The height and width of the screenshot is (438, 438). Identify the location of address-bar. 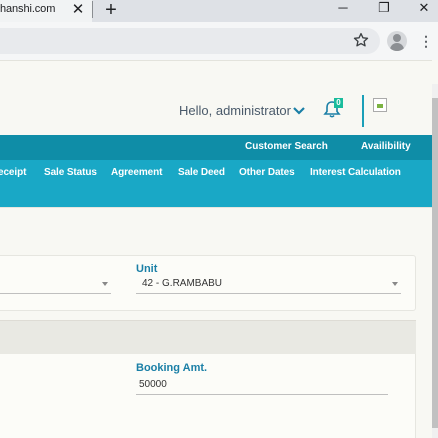
(190, 41).